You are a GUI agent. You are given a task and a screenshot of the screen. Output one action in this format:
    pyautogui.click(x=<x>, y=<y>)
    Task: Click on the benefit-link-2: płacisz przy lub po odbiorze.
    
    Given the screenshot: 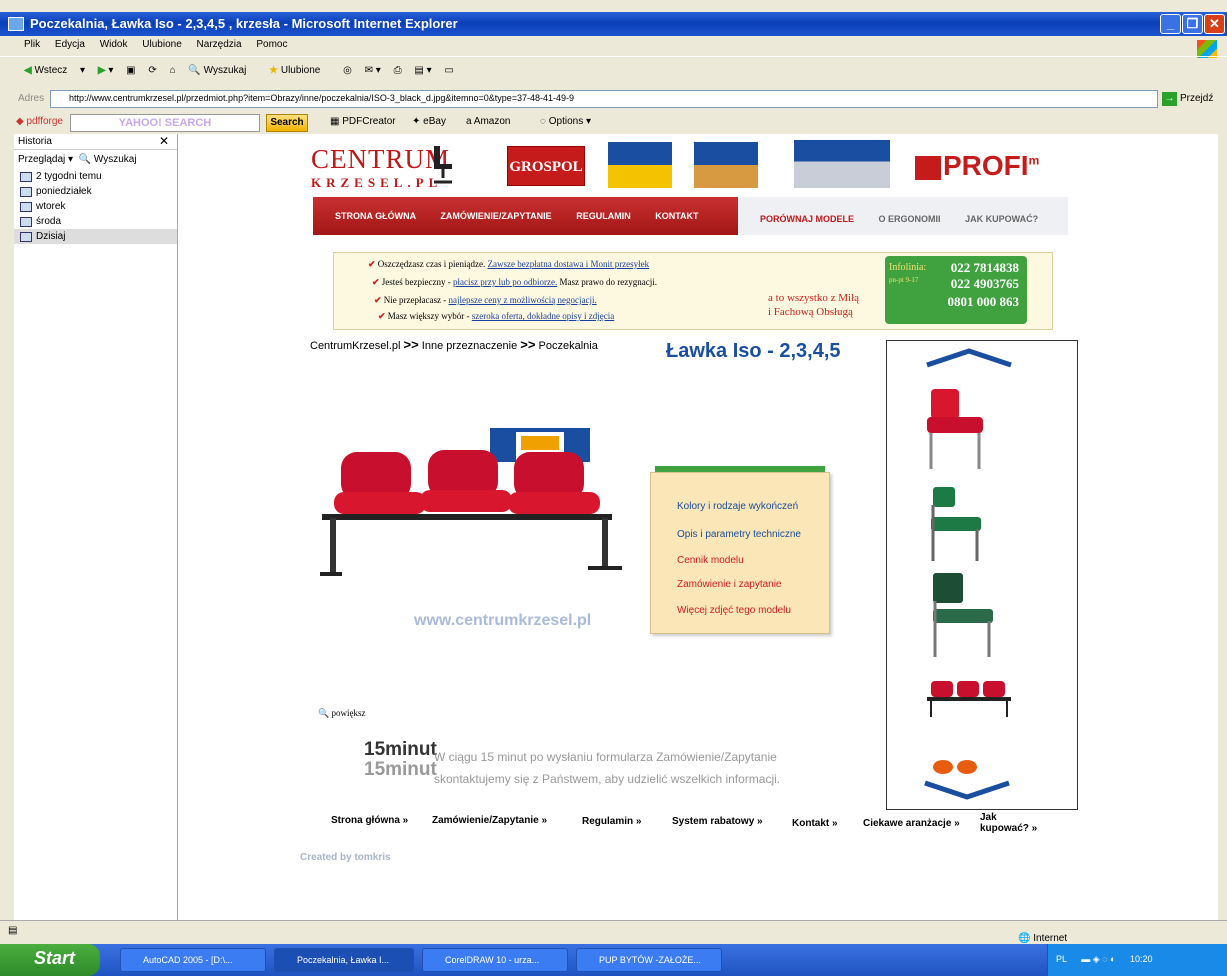 What is the action you would take?
    pyautogui.click(x=505, y=282)
    